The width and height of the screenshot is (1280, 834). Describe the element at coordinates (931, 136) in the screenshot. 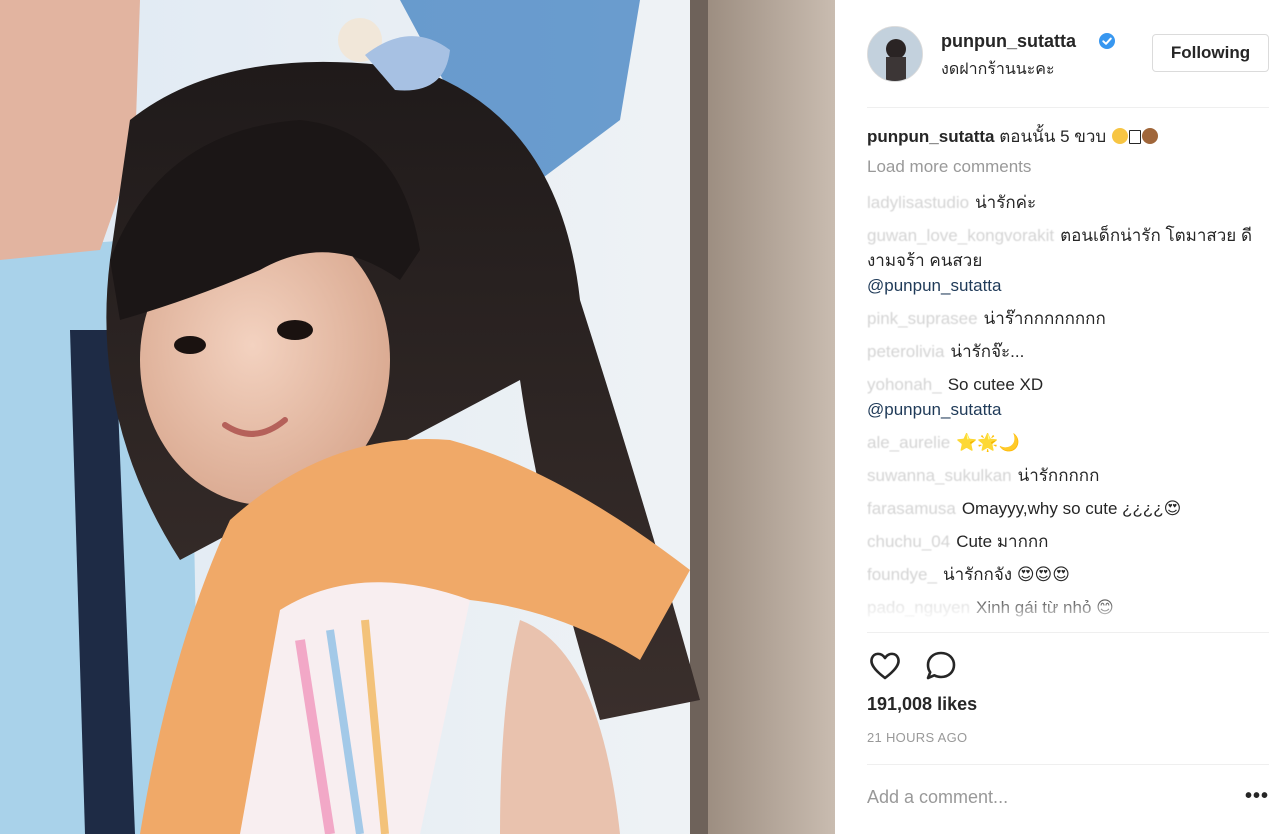

I see `caption-username: punpun_sutatta` at that location.